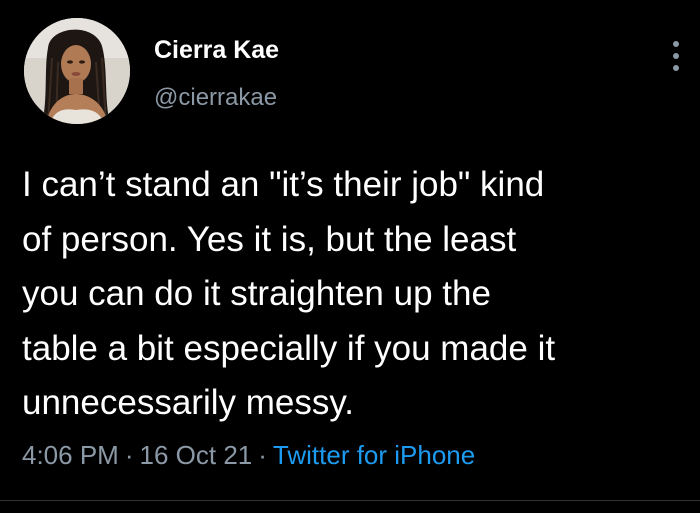 The image size is (700, 513). I want to click on divider, so click(350, 500).